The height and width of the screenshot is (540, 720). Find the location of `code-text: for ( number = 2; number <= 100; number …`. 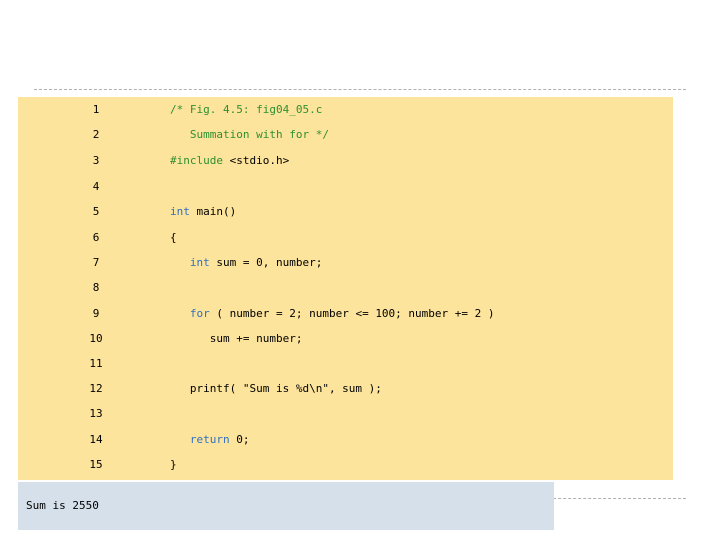

code-text: for ( number = 2; number <= 100; number … is located at coordinates (332, 314).